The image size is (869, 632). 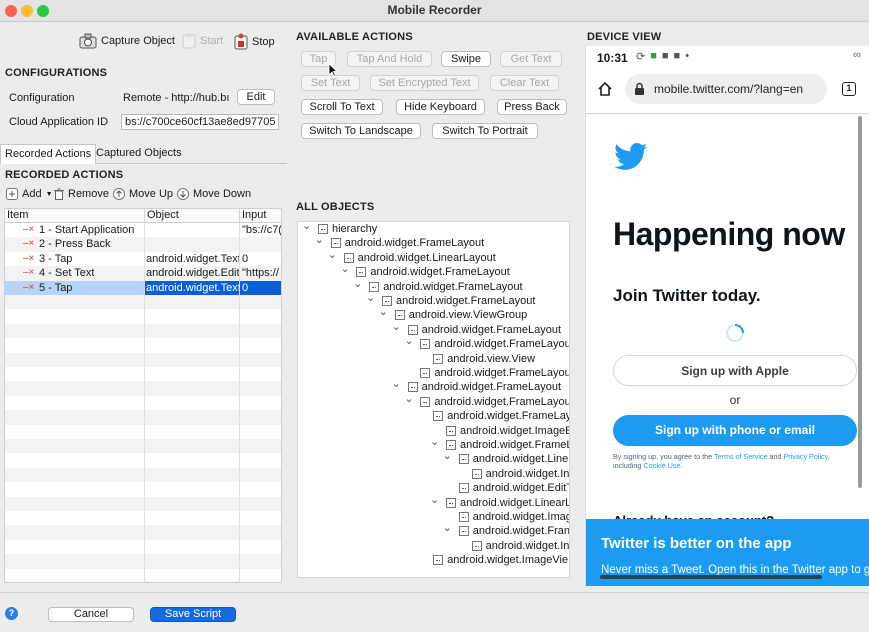 What do you see at coordinates (354, 37) in the screenshot?
I see `available-actions-heading: AVAILABLE ACTIONS` at bounding box center [354, 37].